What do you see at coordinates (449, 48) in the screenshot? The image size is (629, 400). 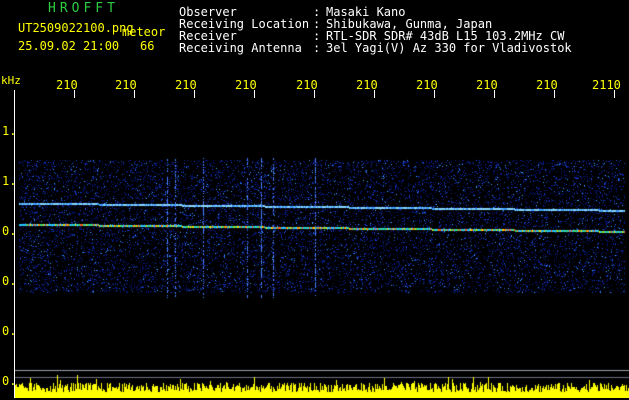 I see `value-antenna: 3el Yagi(V) Az 330 for Vladivostok` at bounding box center [449, 48].